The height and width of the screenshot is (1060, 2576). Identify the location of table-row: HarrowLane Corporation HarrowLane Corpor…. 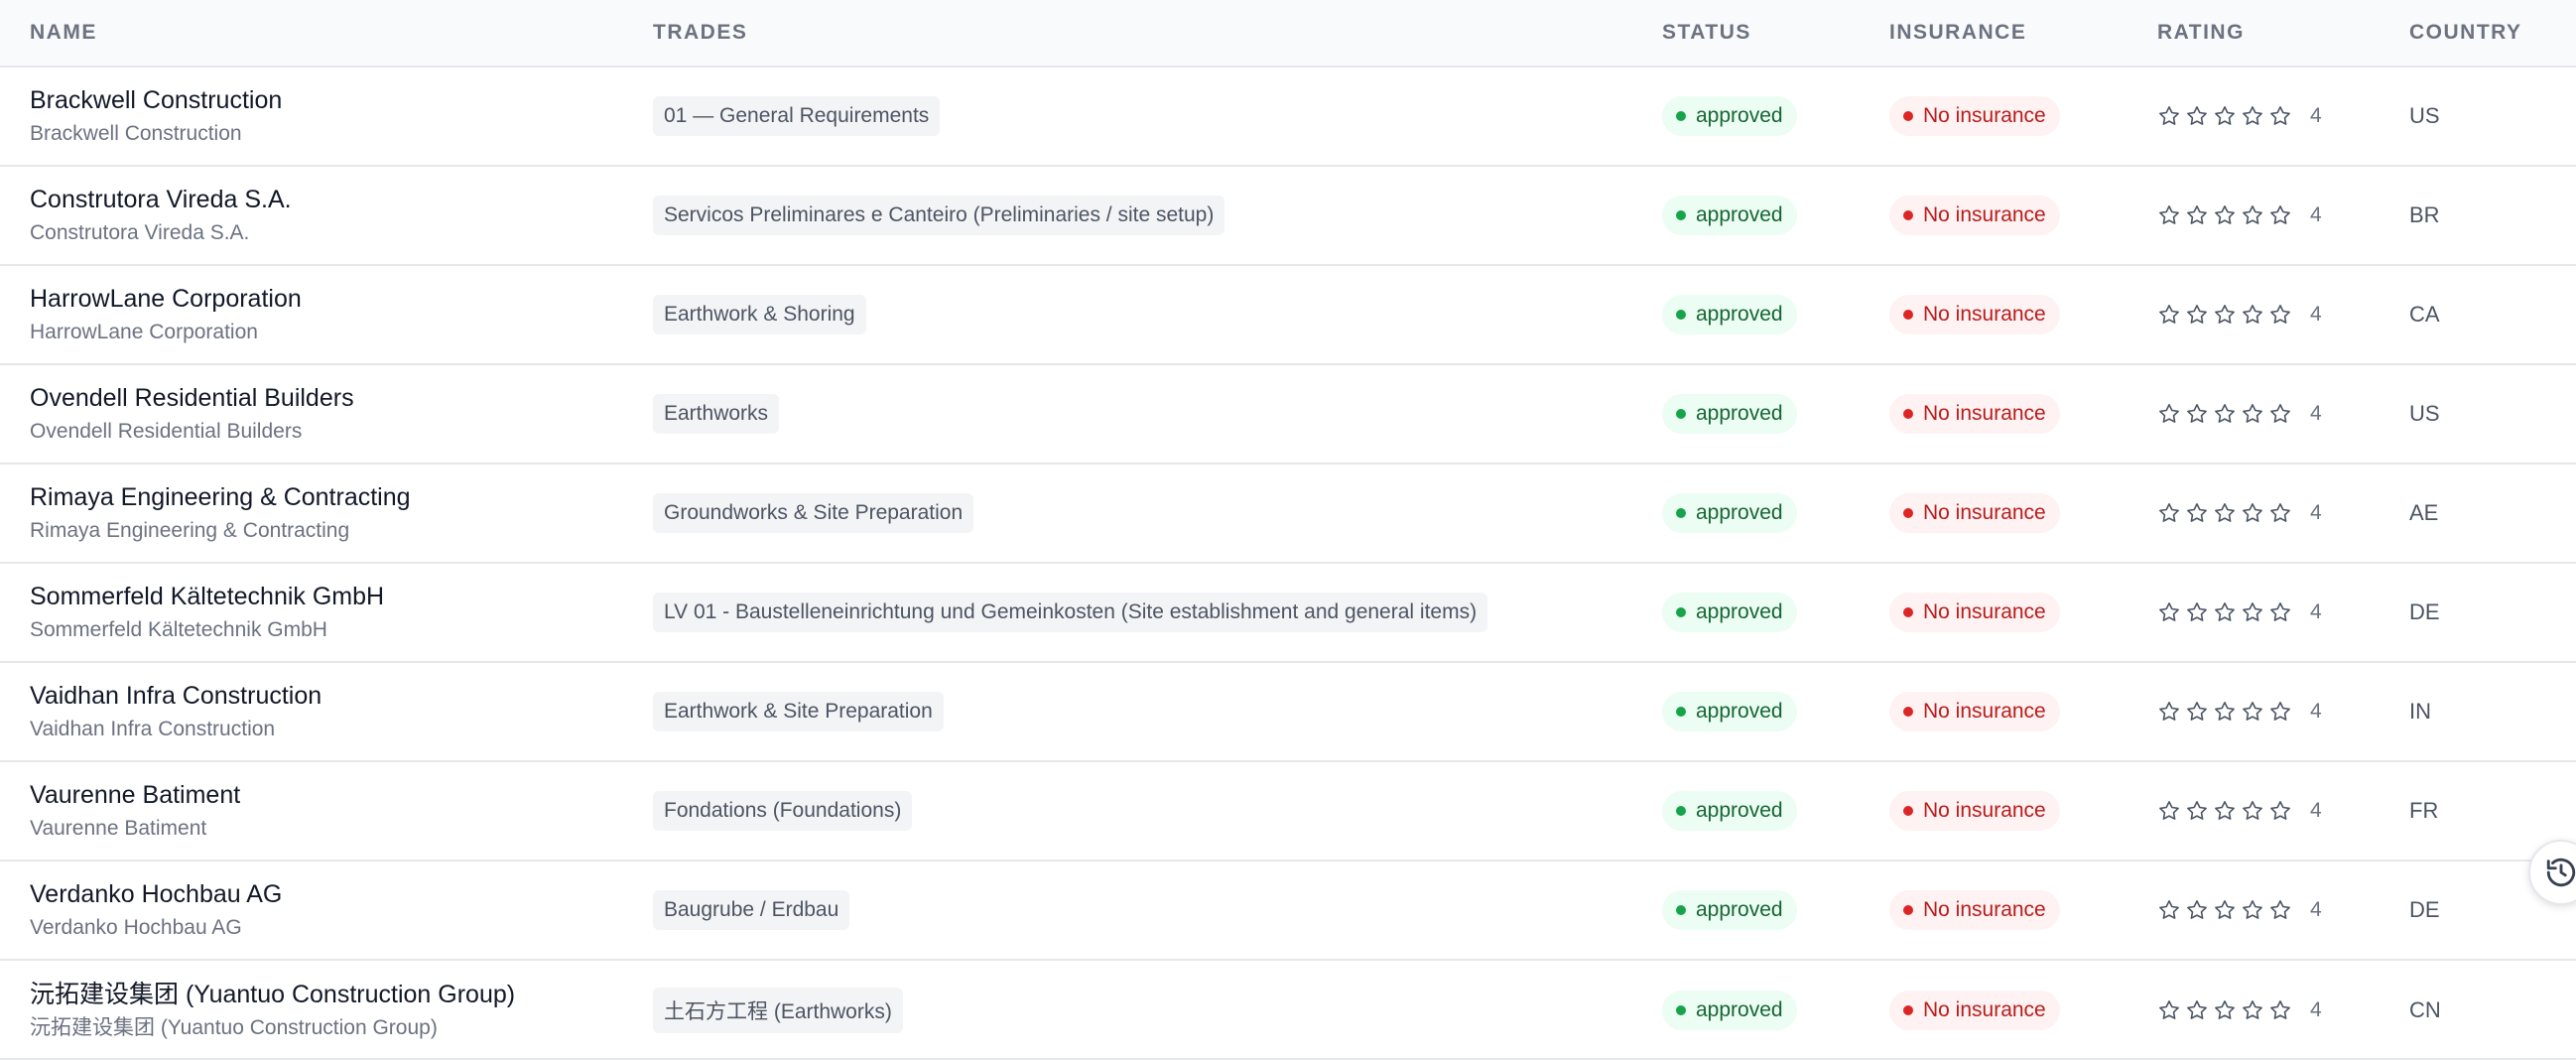
(1288, 315).